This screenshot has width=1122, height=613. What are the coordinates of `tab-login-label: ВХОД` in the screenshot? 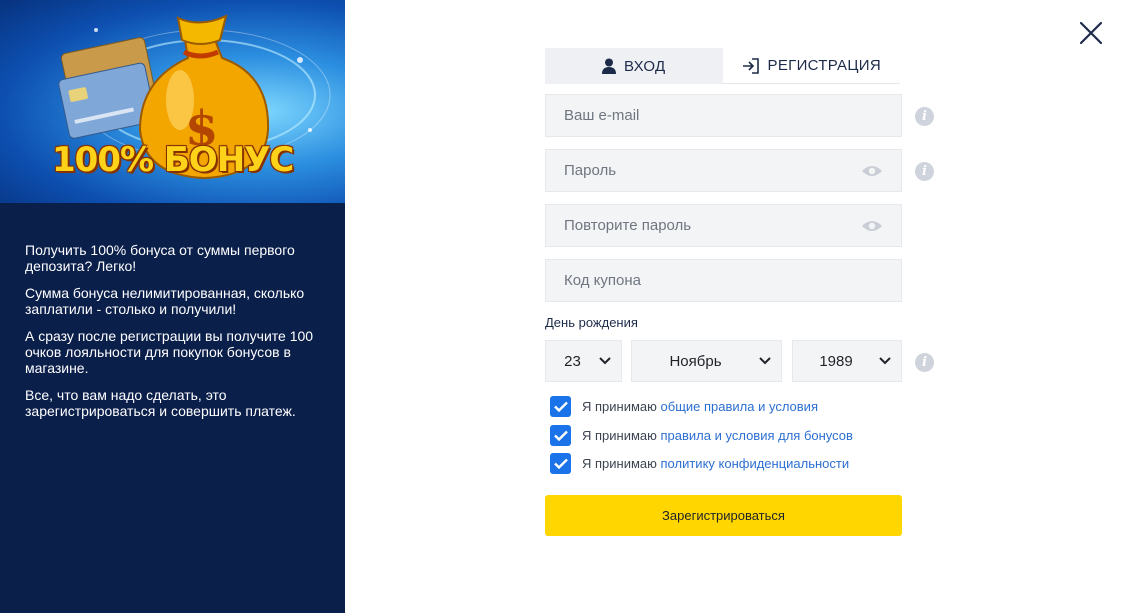 It's located at (644, 66).